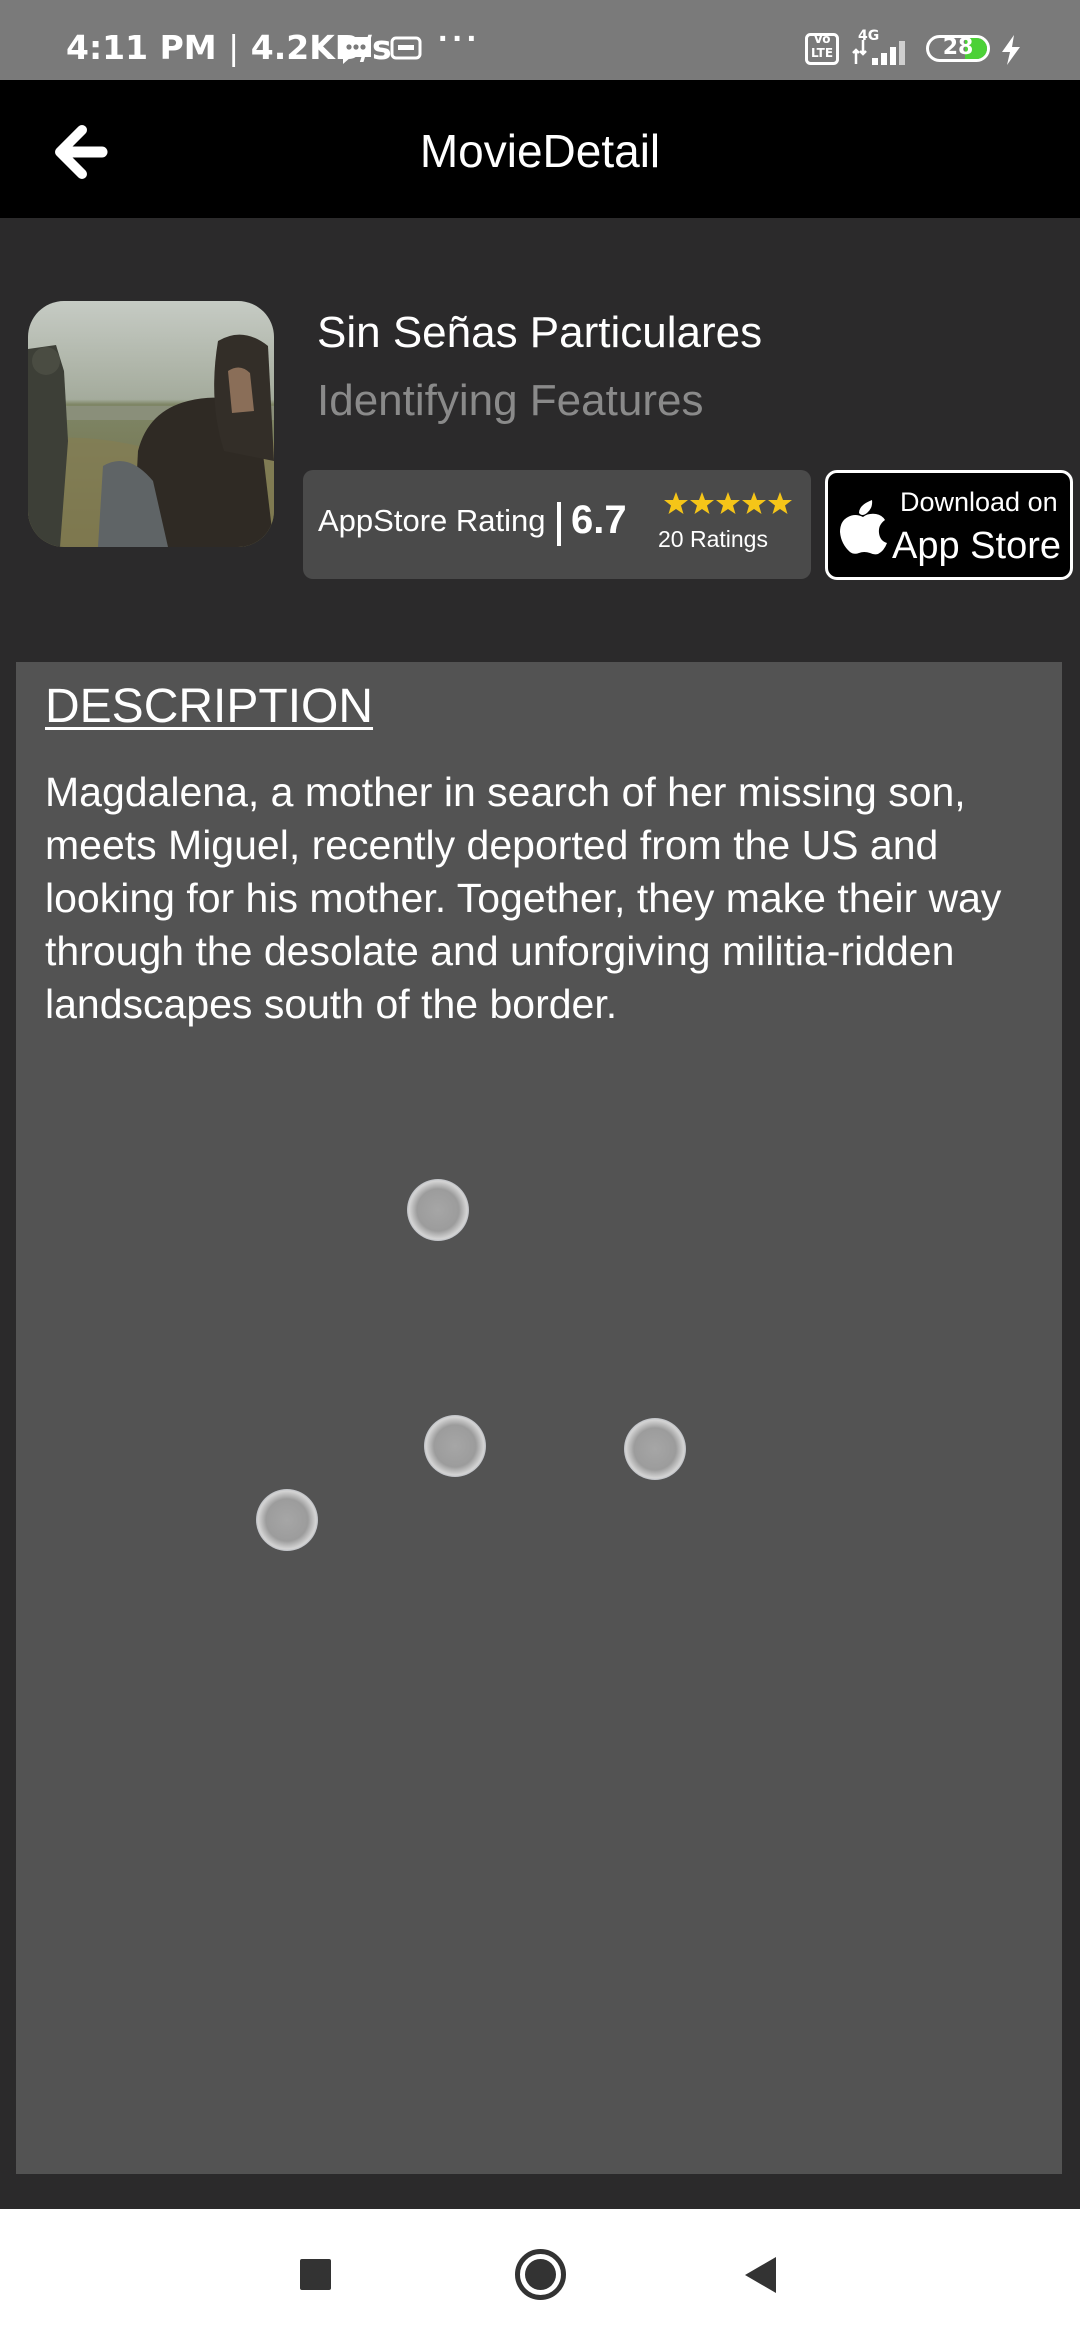 The height and width of the screenshot is (2340, 1080). Describe the element at coordinates (406, 48) in the screenshot. I see `cast-icon` at that location.